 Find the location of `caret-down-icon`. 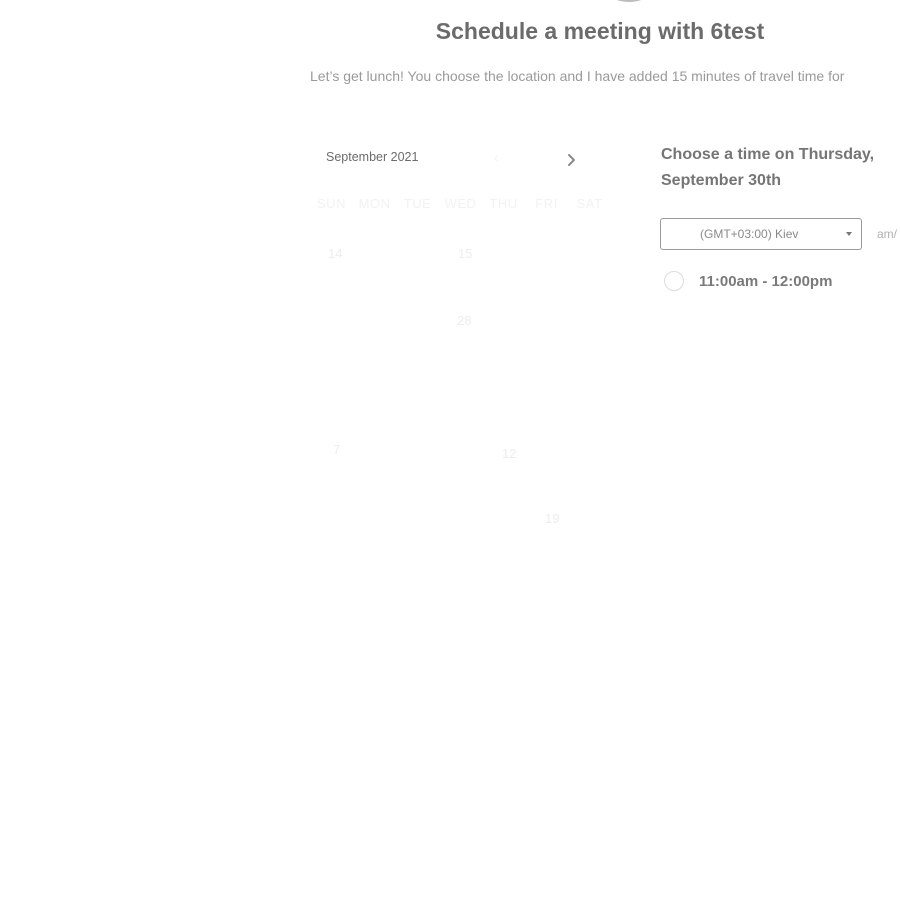

caret-down-icon is located at coordinates (849, 234).